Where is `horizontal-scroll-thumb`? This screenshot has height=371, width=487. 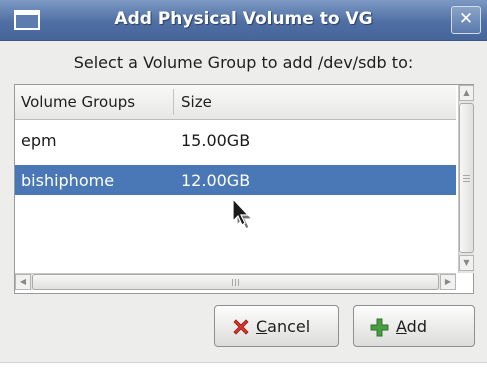 horizontal-scroll-thumb is located at coordinates (235, 282).